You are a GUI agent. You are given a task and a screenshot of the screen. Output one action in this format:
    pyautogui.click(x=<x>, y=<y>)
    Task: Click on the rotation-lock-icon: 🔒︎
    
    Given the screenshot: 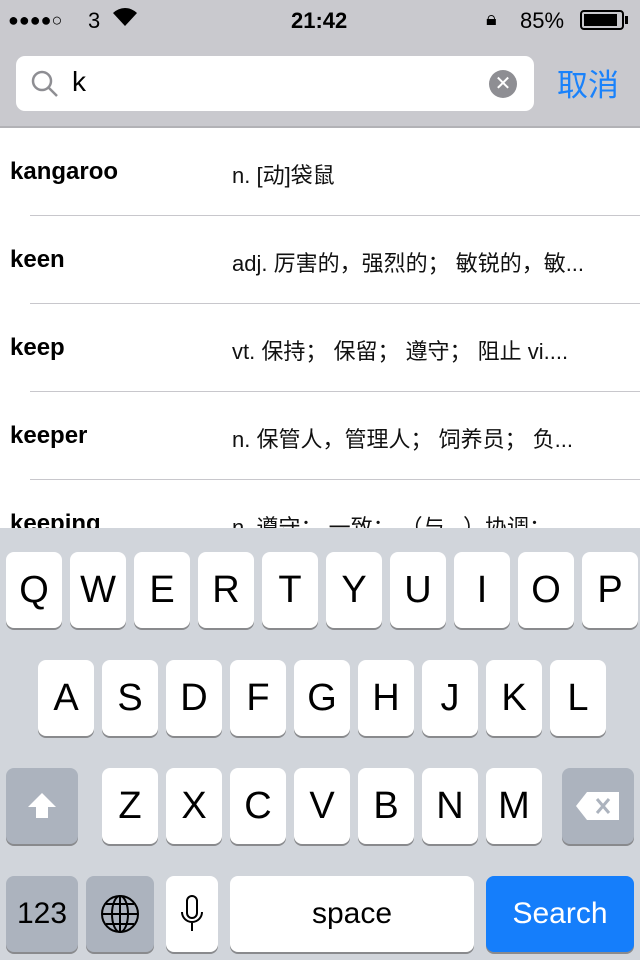 What is the action you would take?
    pyautogui.click(x=491, y=19)
    